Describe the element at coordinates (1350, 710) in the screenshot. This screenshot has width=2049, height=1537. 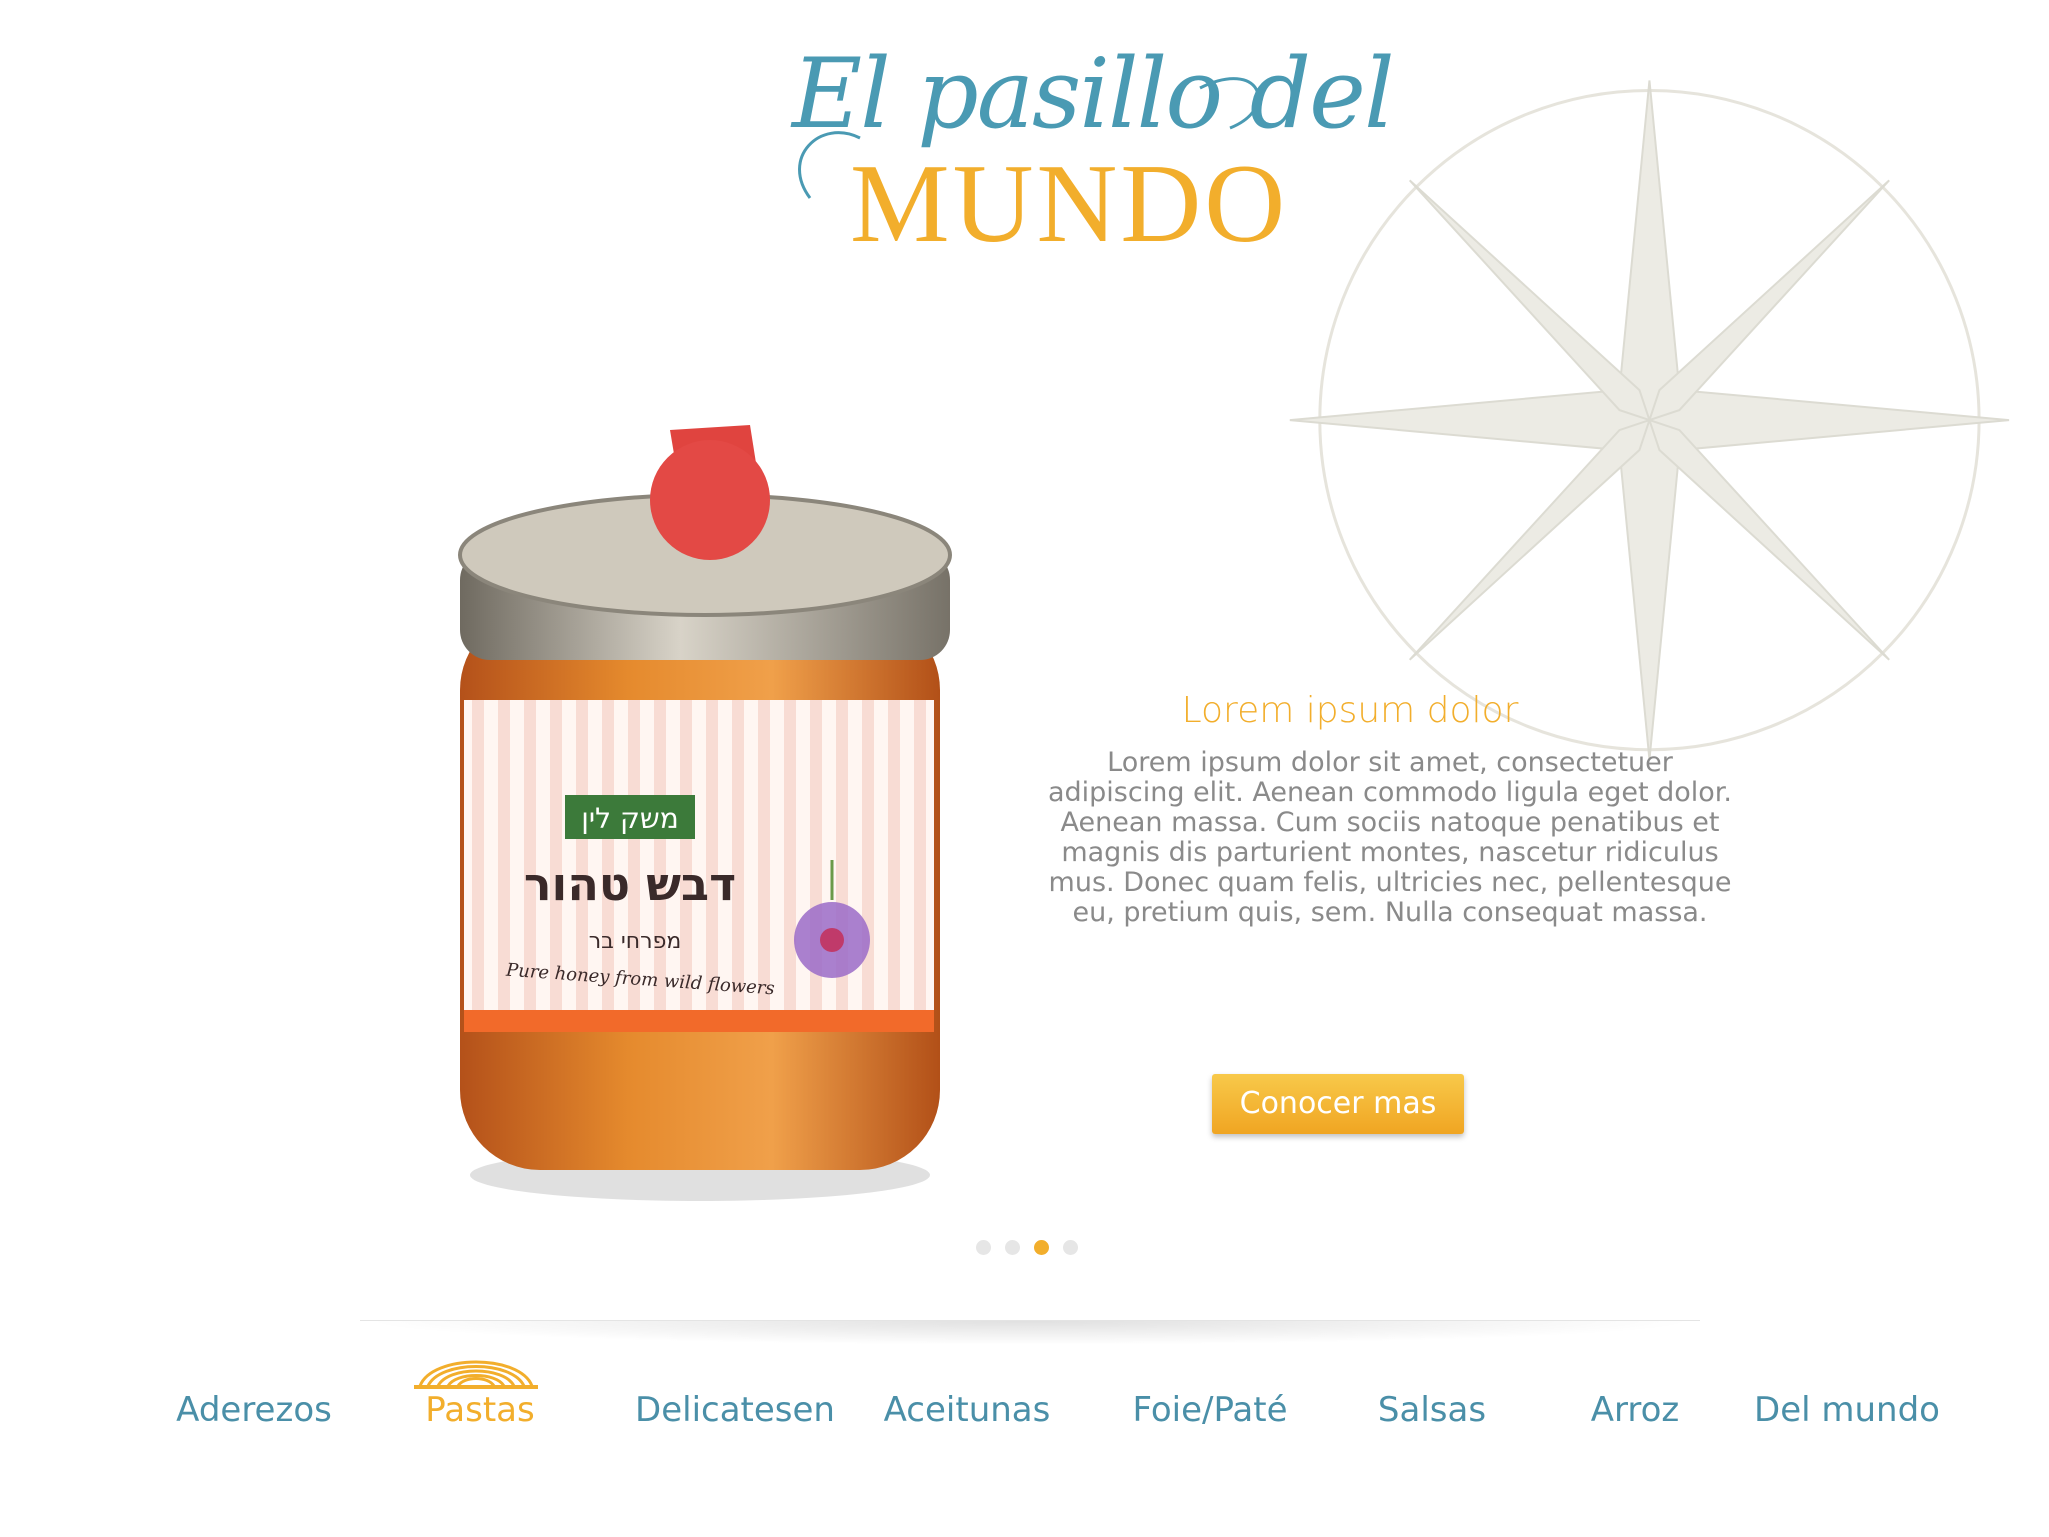
I see `promo-title: Lorem ipsum dolor` at that location.